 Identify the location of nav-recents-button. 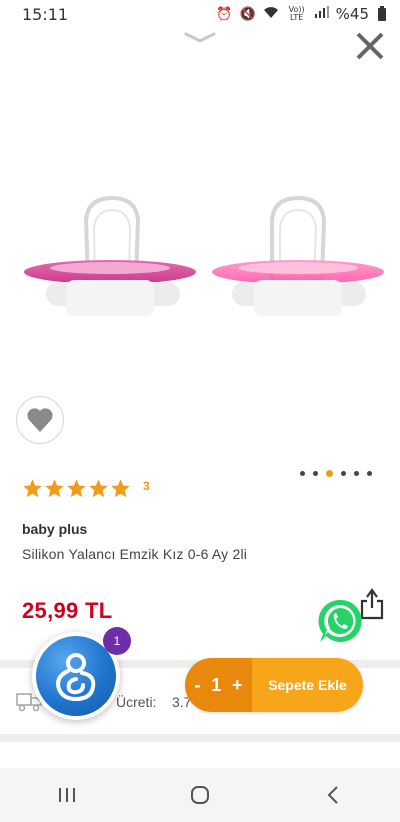
(67, 795).